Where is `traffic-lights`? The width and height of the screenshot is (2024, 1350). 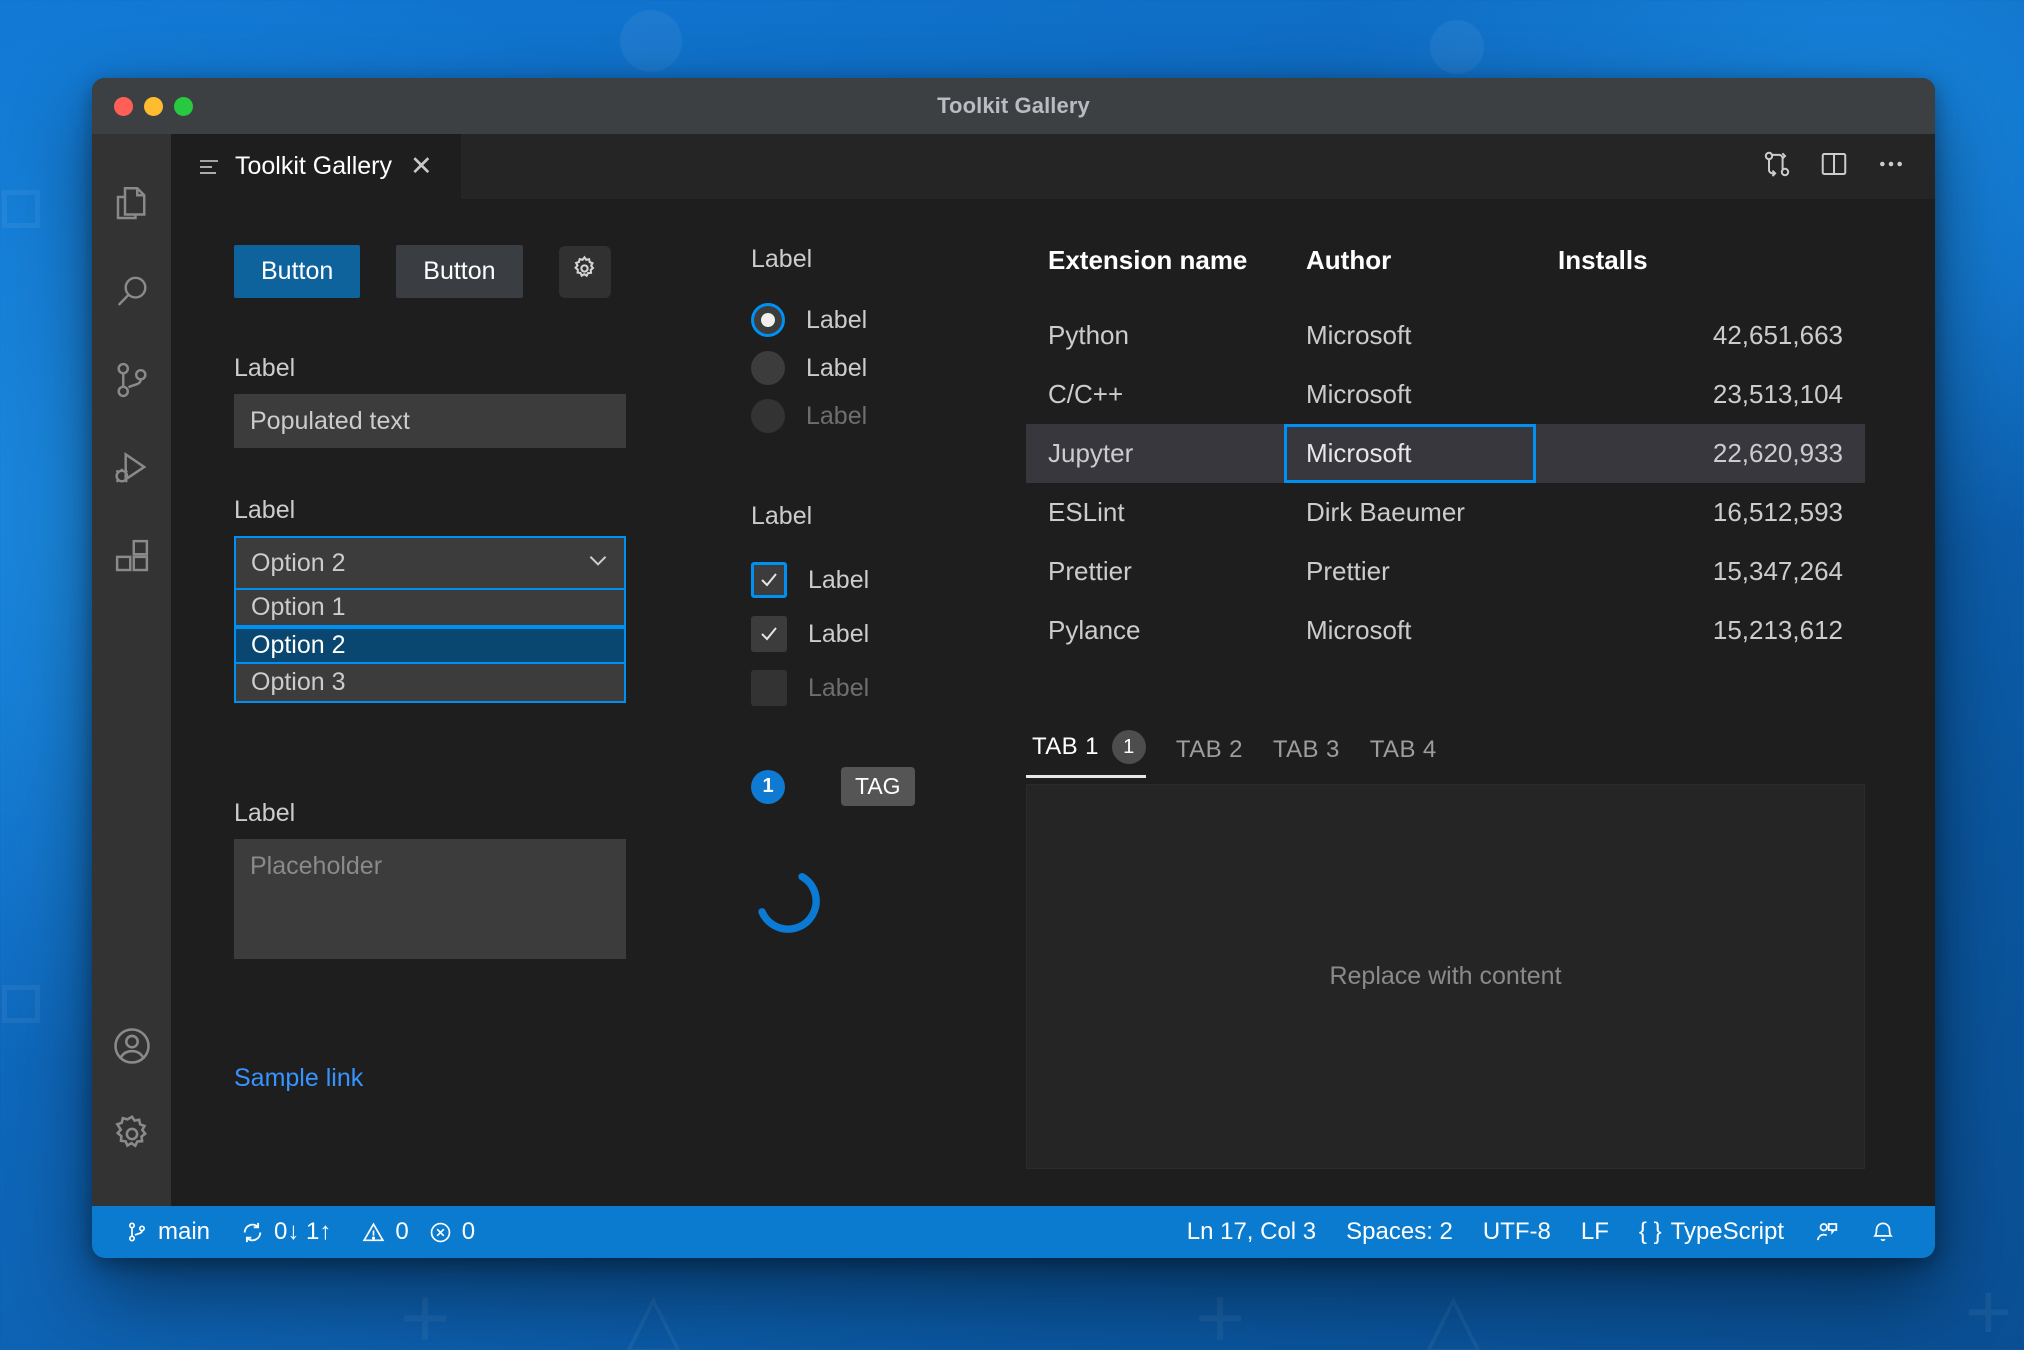
traffic-lights is located at coordinates (142, 106).